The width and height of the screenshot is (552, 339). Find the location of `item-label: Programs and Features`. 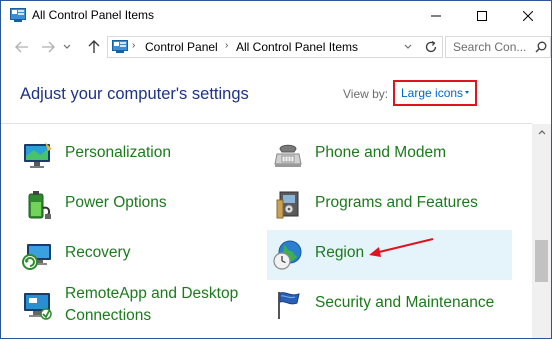

item-label: Programs and Features is located at coordinates (396, 203).